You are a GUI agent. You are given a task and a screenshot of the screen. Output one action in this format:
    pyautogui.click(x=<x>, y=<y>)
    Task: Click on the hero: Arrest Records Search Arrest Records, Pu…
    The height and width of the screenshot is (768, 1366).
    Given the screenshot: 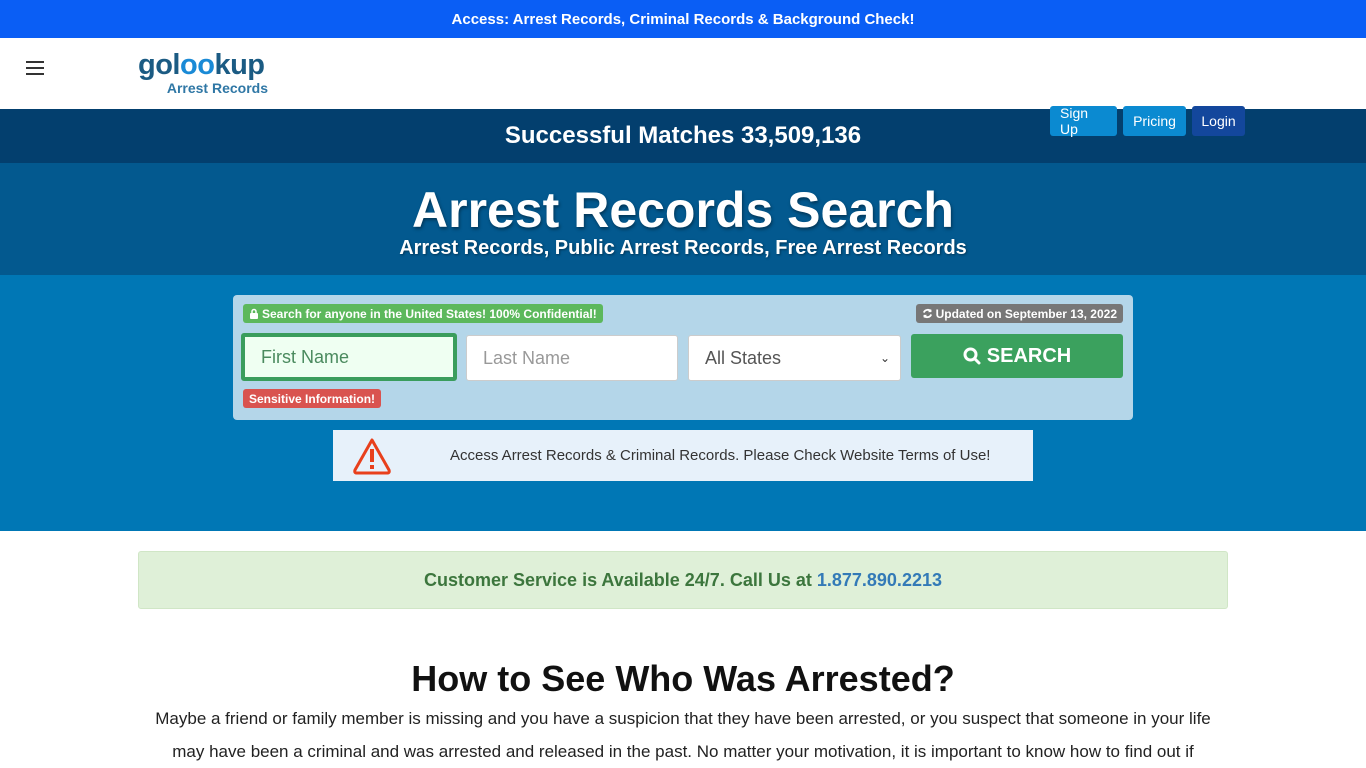 What is the action you would take?
    pyautogui.click(x=683, y=219)
    